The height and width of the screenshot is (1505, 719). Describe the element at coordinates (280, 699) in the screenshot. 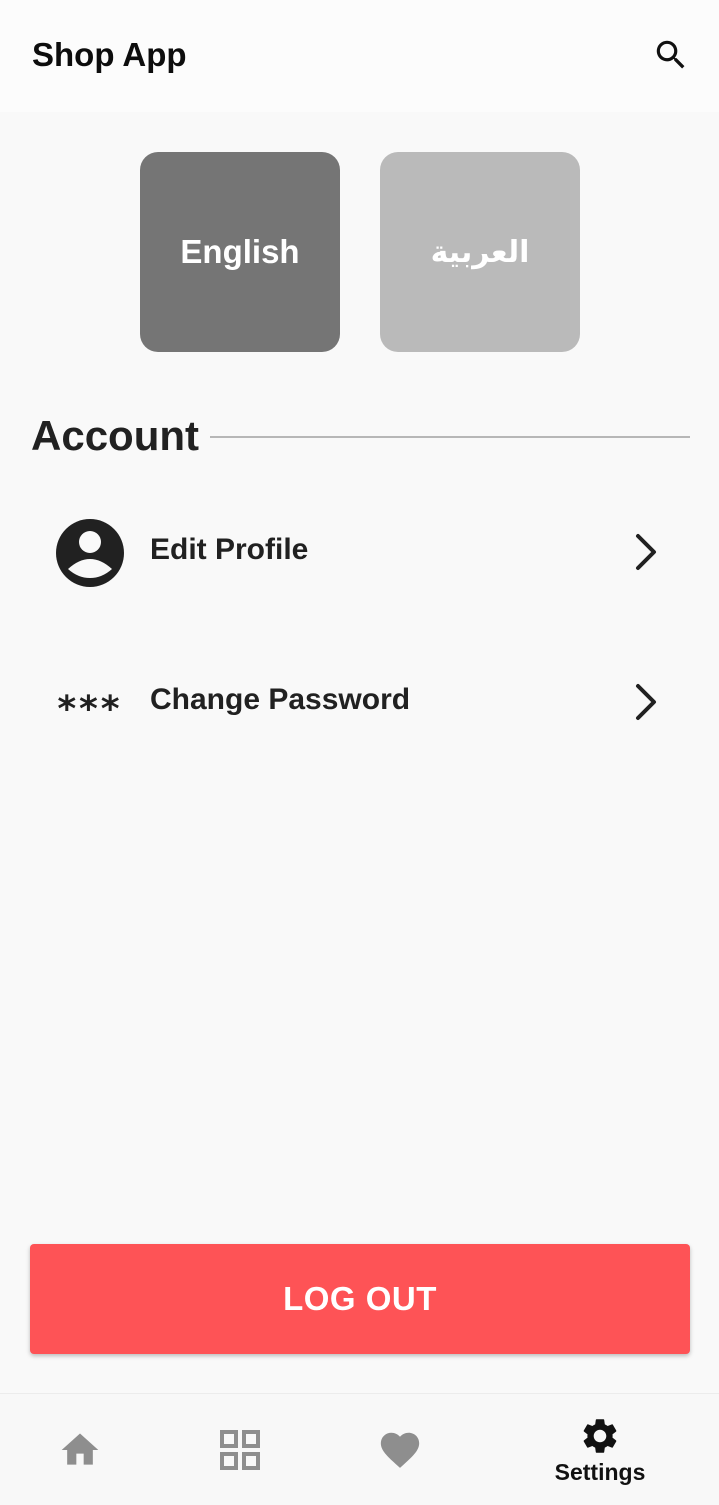

I see `change-password-label: Change Password` at that location.